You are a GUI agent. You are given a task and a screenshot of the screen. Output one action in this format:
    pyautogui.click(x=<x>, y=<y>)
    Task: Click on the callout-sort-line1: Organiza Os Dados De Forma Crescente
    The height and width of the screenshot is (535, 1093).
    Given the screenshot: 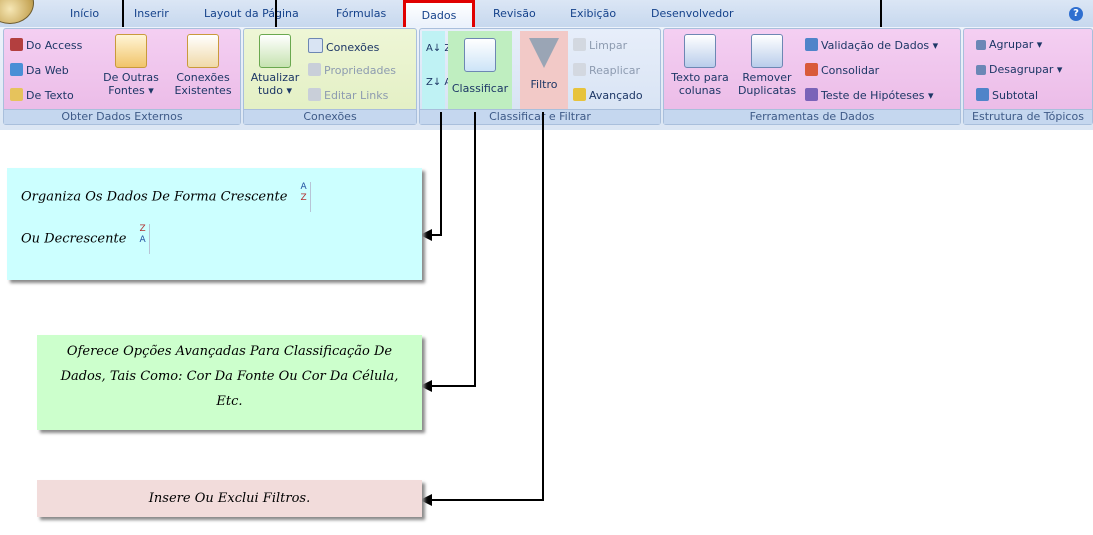 What is the action you would take?
    pyautogui.click(x=154, y=197)
    